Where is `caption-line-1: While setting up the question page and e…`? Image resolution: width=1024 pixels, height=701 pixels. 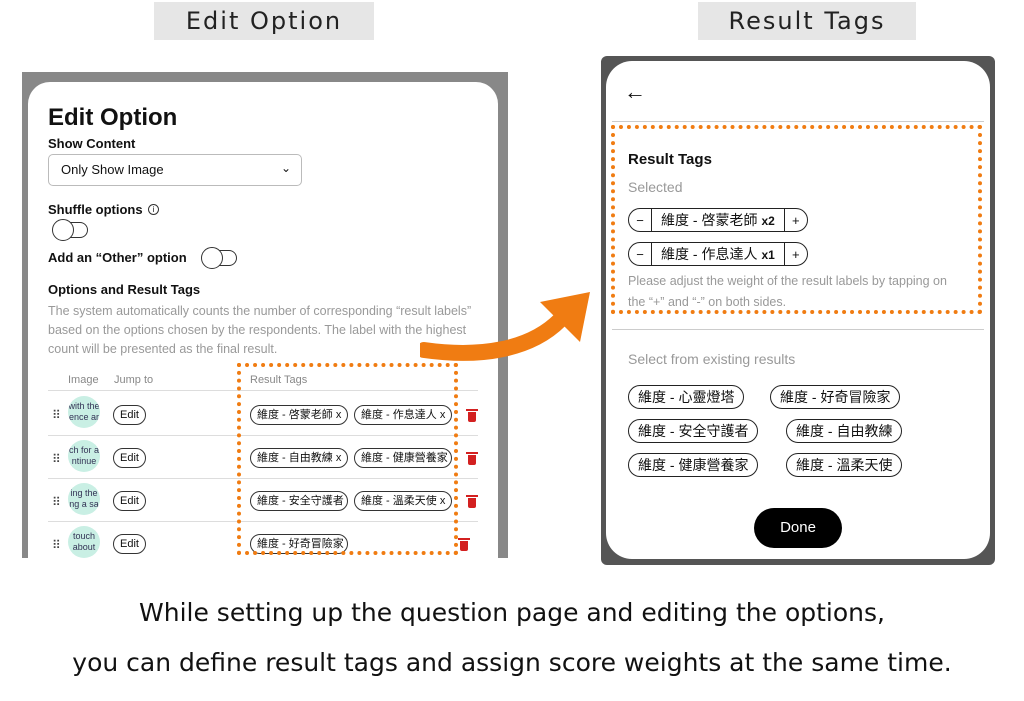 caption-line-1: While setting up the question page and e… is located at coordinates (512, 612).